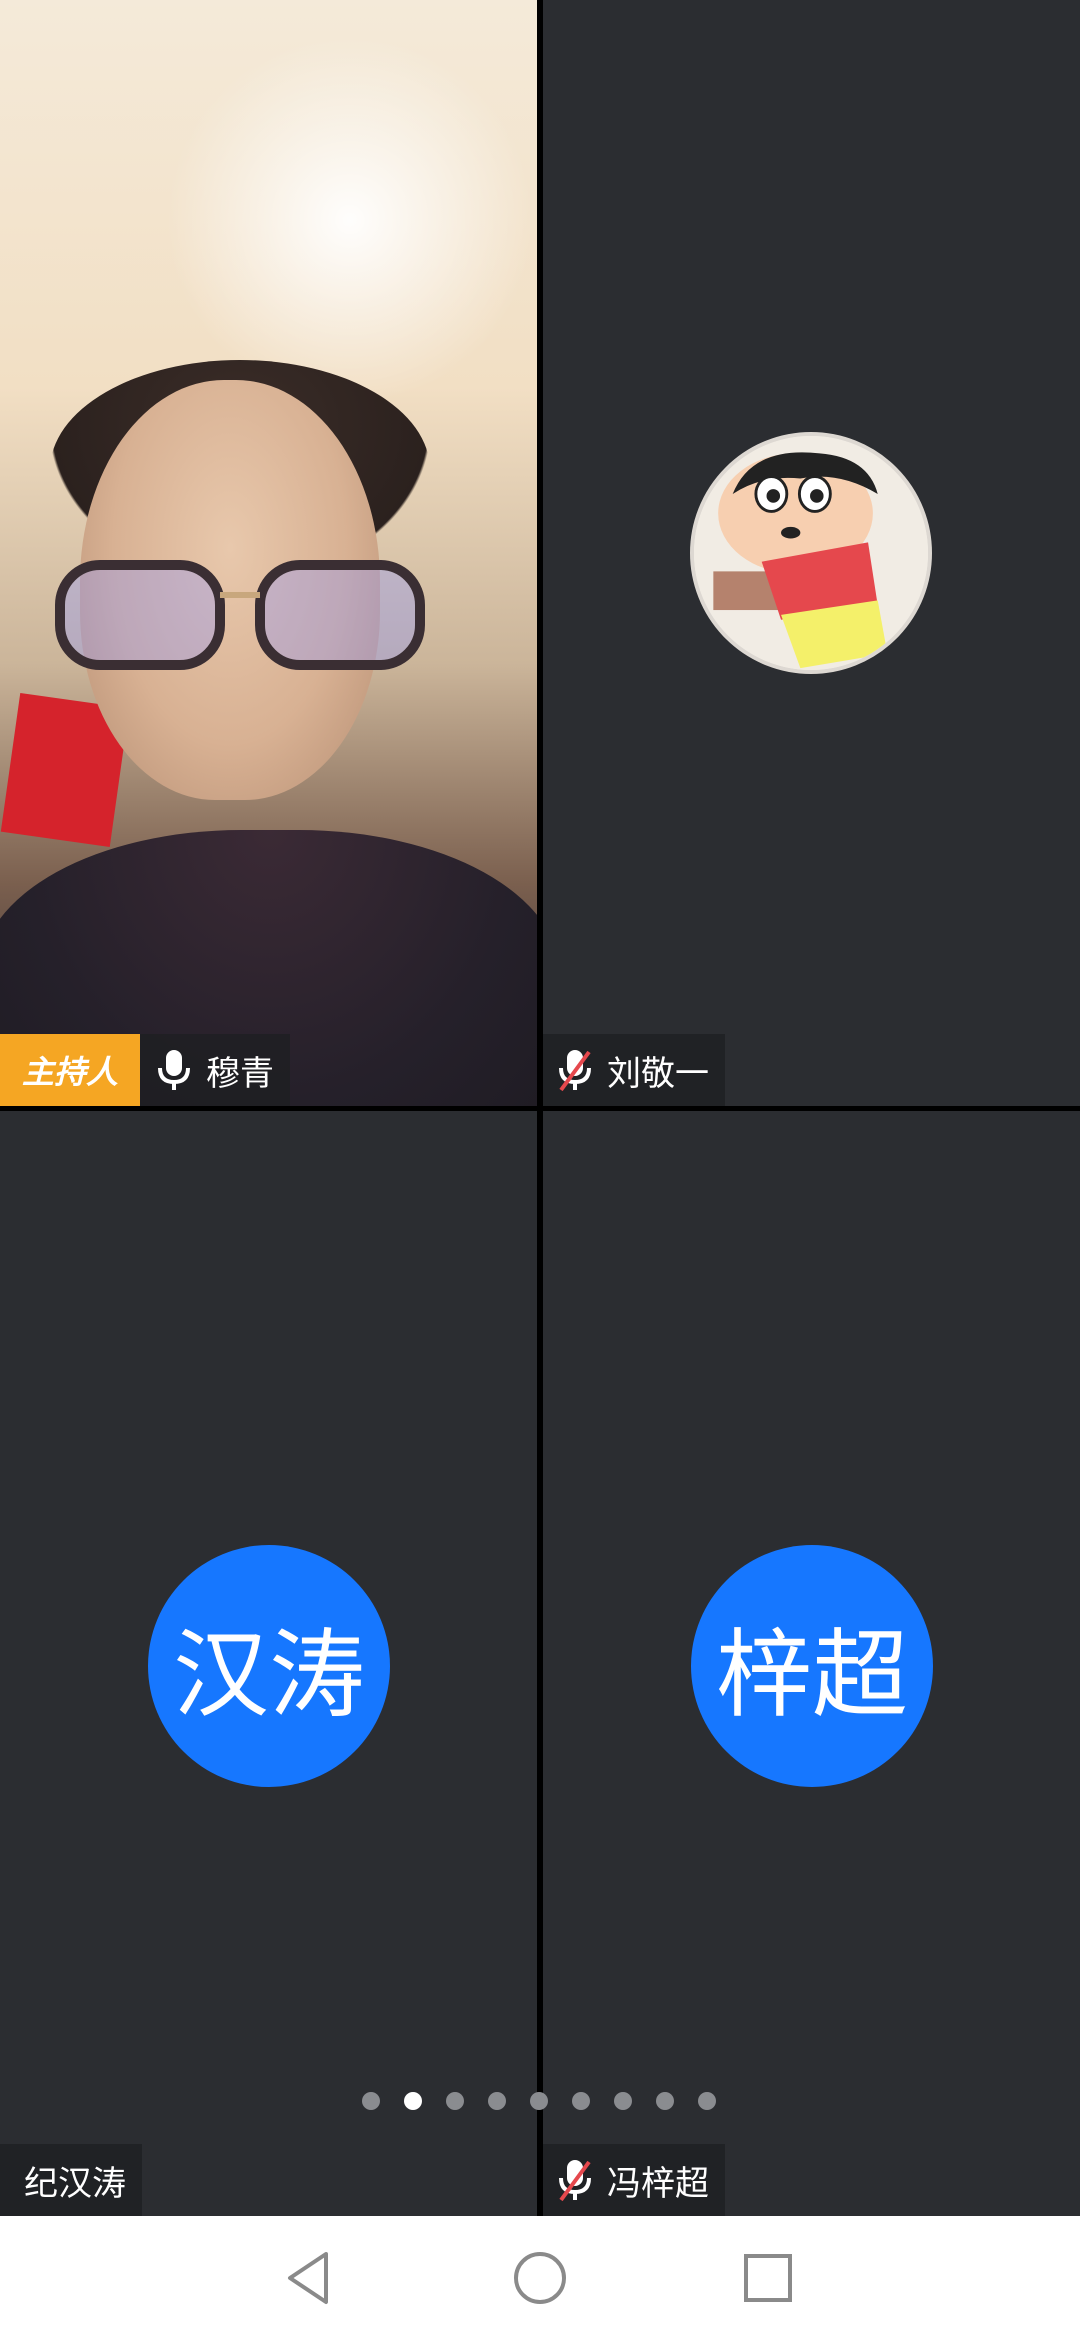  Describe the element at coordinates (658, 2183) in the screenshot. I see `participant-name: 冯梓超` at that location.